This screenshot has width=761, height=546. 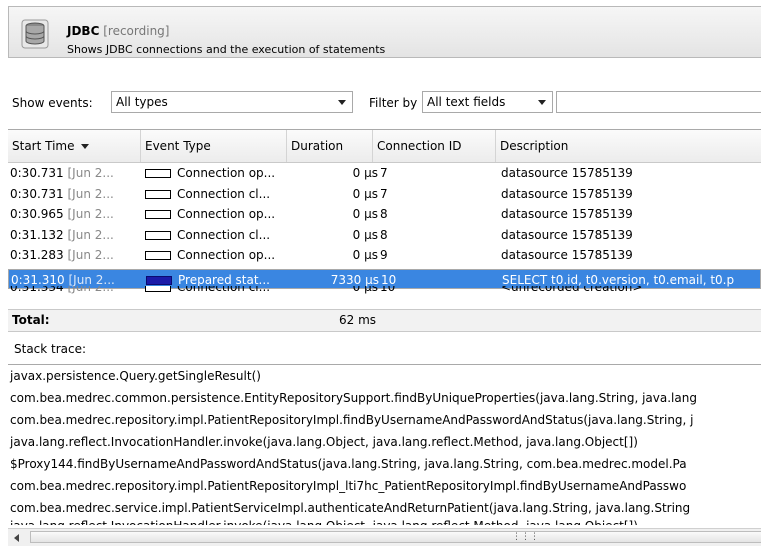 I want to click on view-title-name: JDBC, so click(x=83, y=31).